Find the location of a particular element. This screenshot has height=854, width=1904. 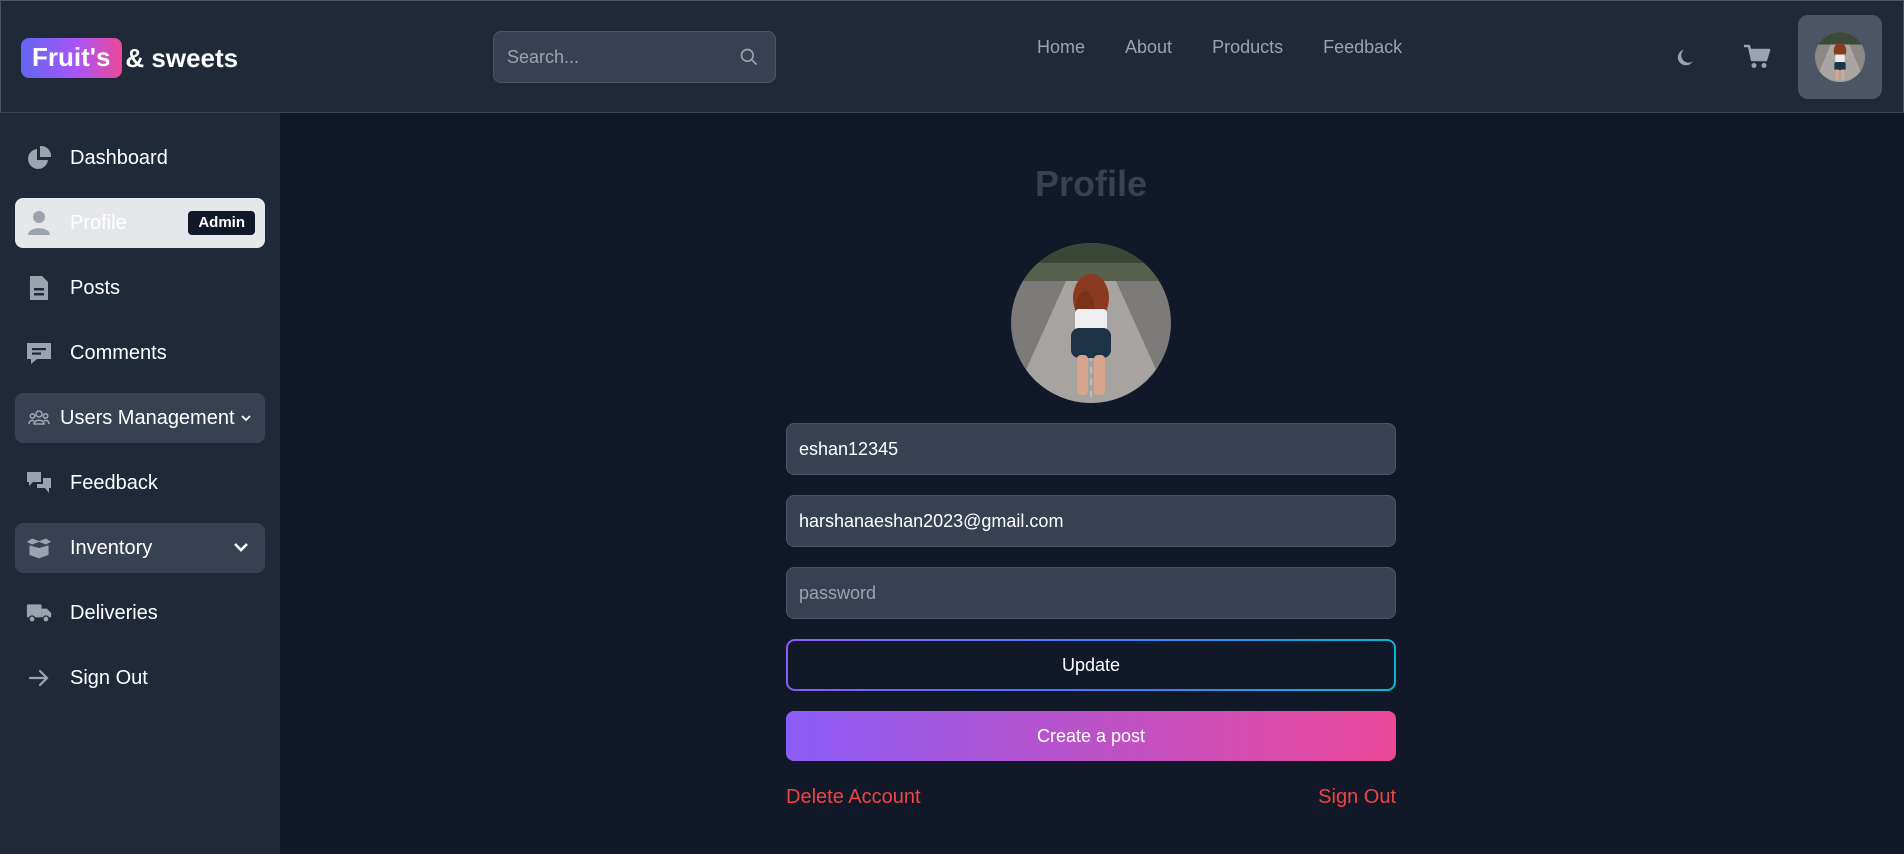

user-avatar-button is located at coordinates (1840, 57).